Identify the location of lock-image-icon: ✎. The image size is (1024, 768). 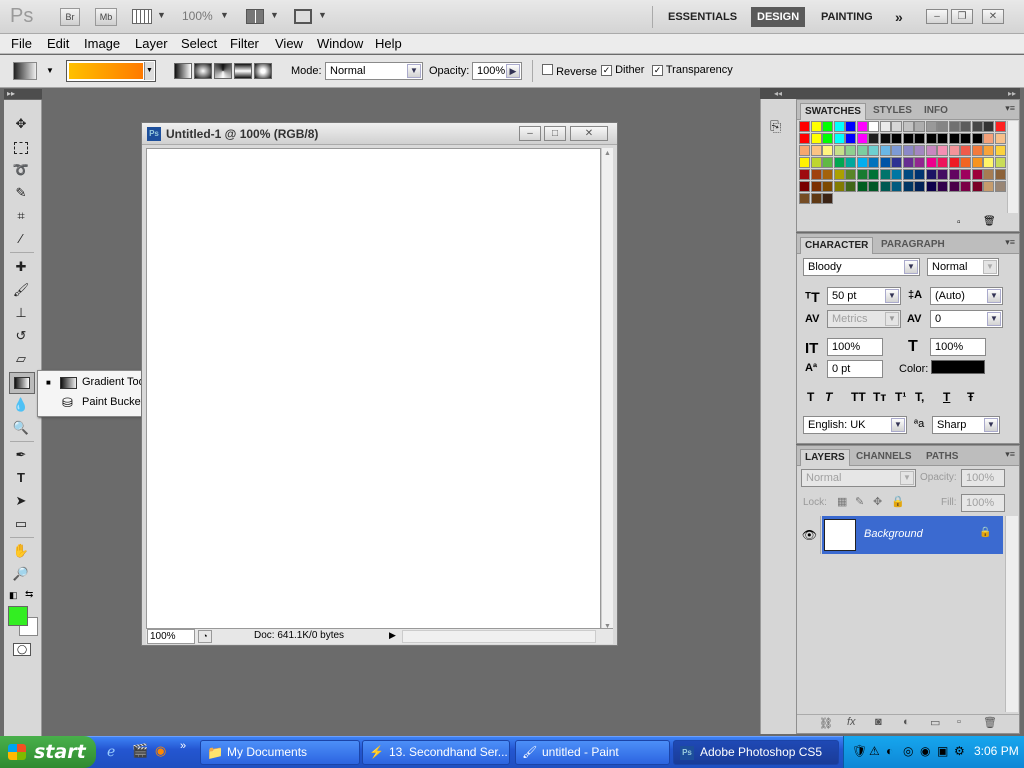
(859, 501).